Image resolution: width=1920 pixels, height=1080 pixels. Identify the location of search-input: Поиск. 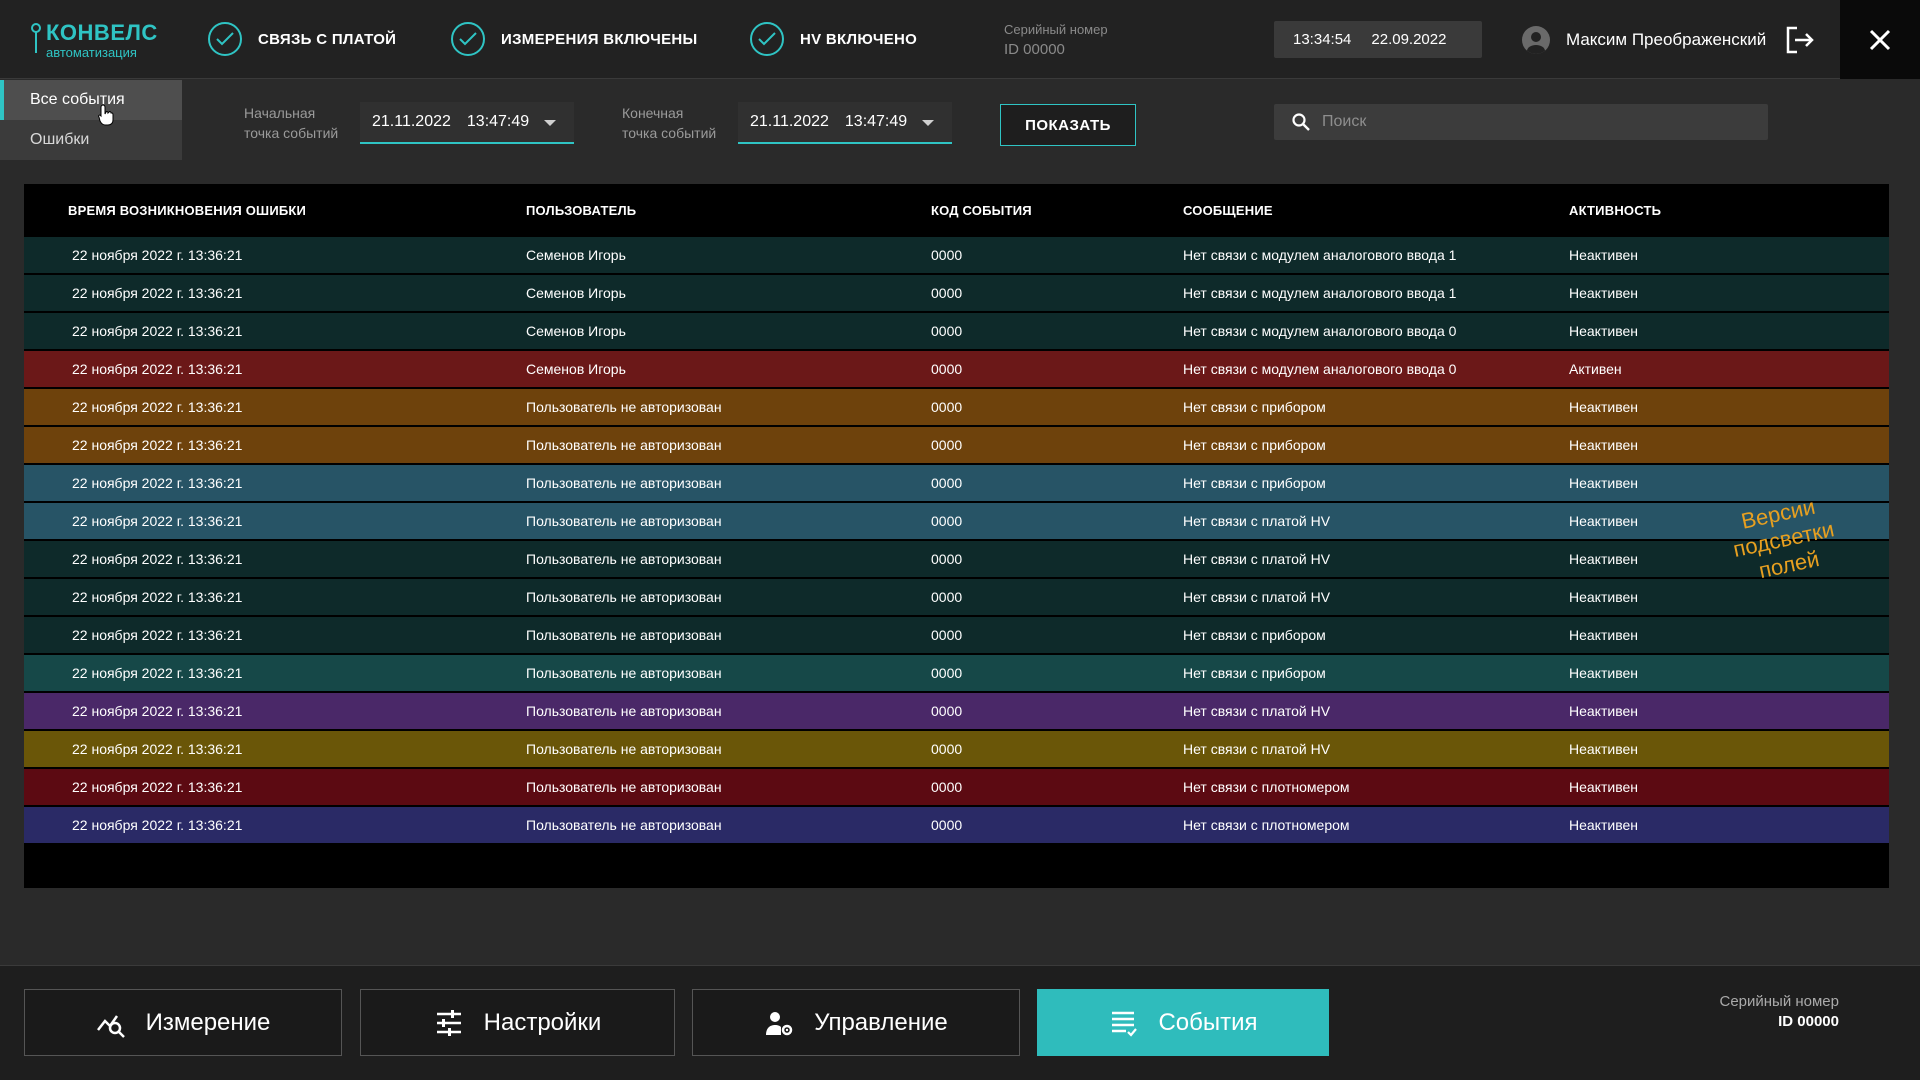
(1521, 122).